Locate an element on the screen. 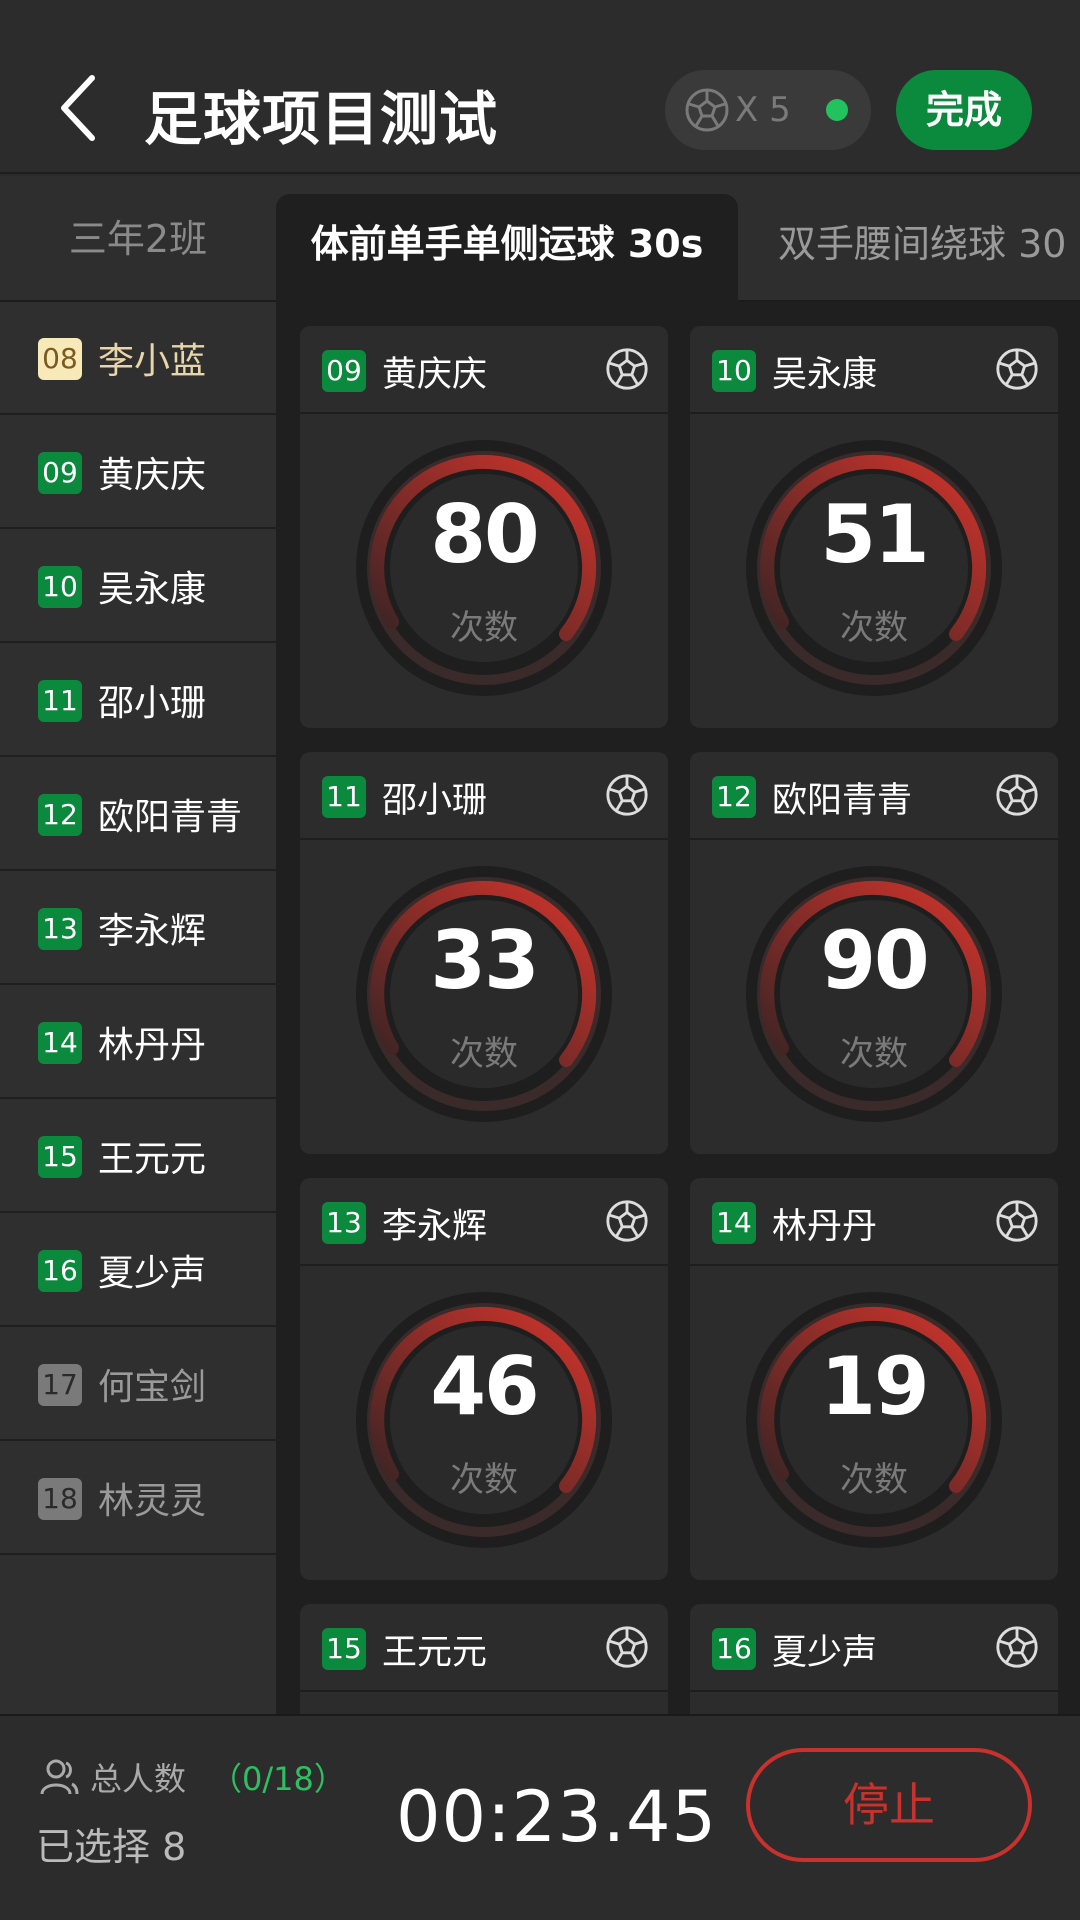  sidebar-student: 12 欧阳青青 is located at coordinates (138, 814).